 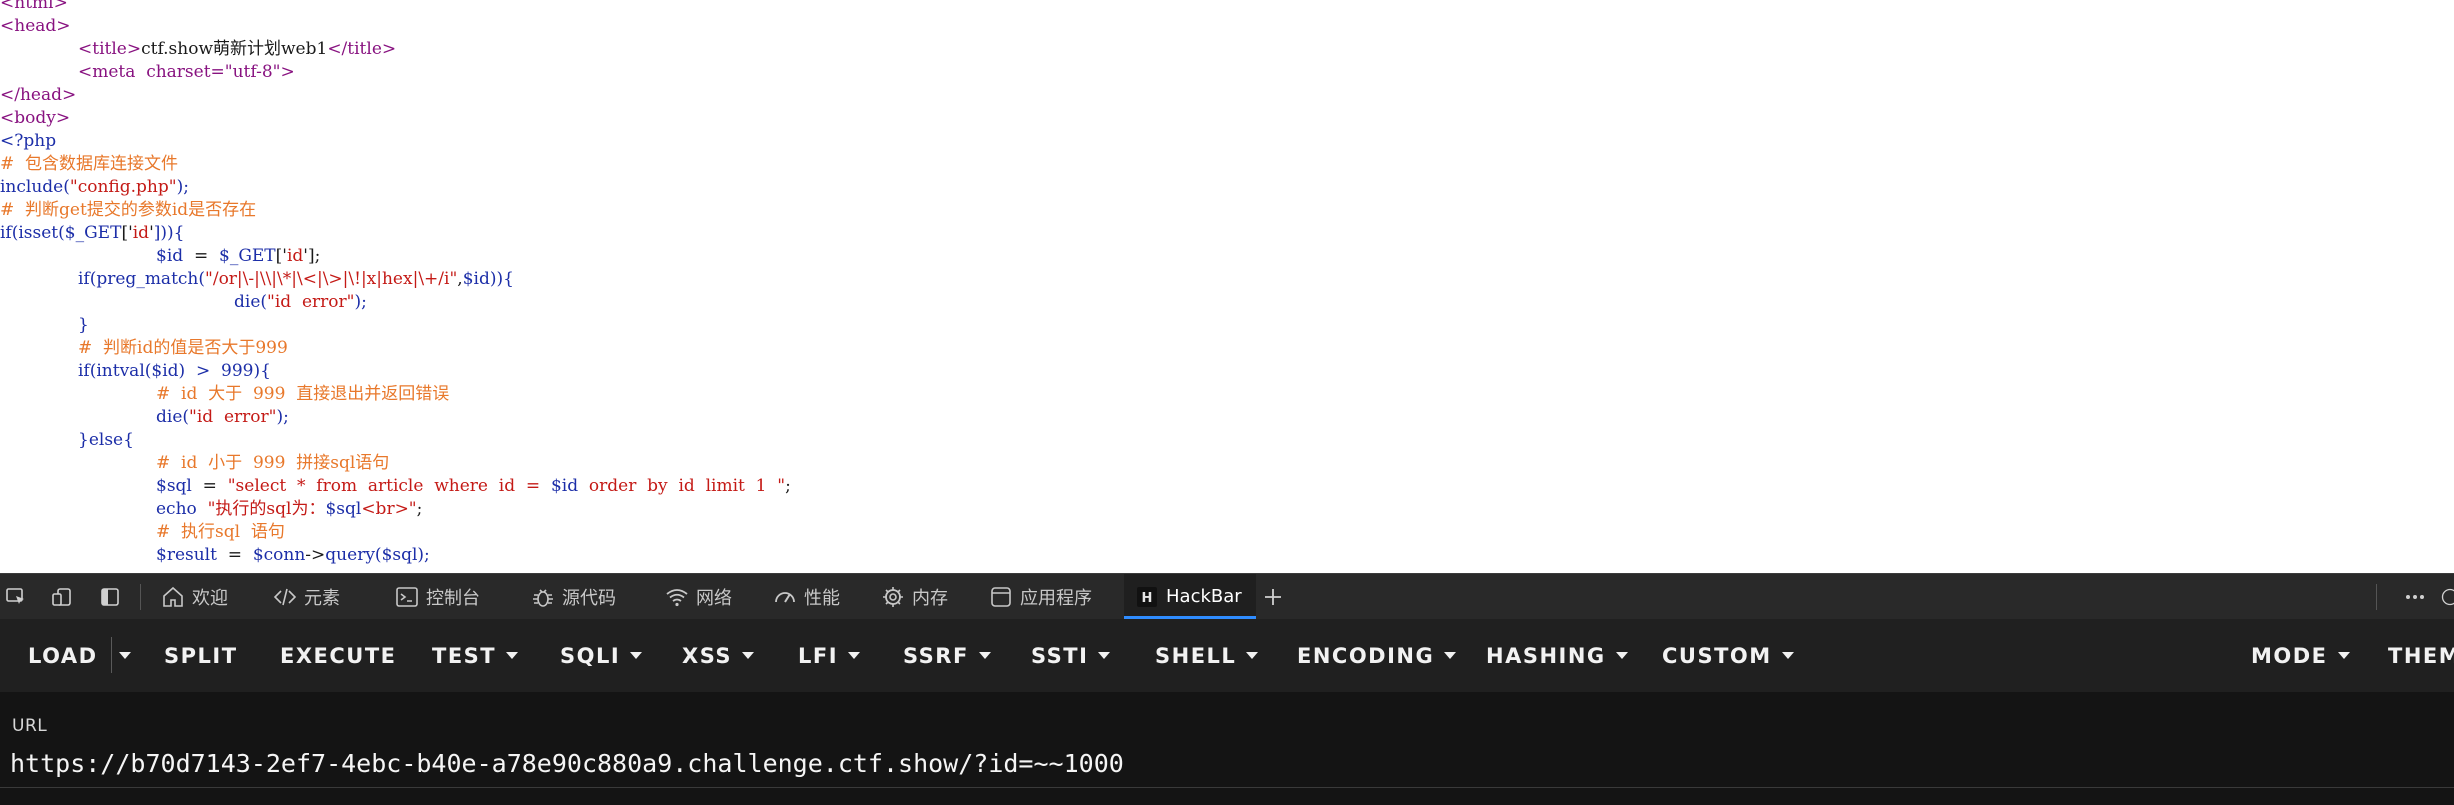 What do you see at coordinates (1040, 596) in the screenshot?
I see `tab-application: 应用程序` at bounding box center [1040, 596].